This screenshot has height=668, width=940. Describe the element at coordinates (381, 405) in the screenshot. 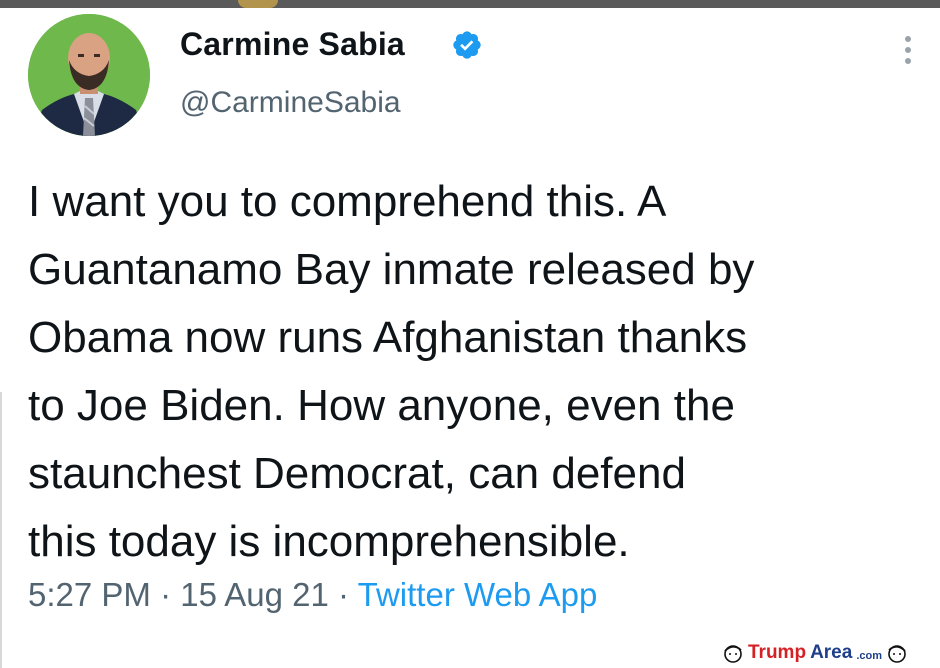

I see `tweet-text-line: to Joe Biden. How anyone, even the` at that location.